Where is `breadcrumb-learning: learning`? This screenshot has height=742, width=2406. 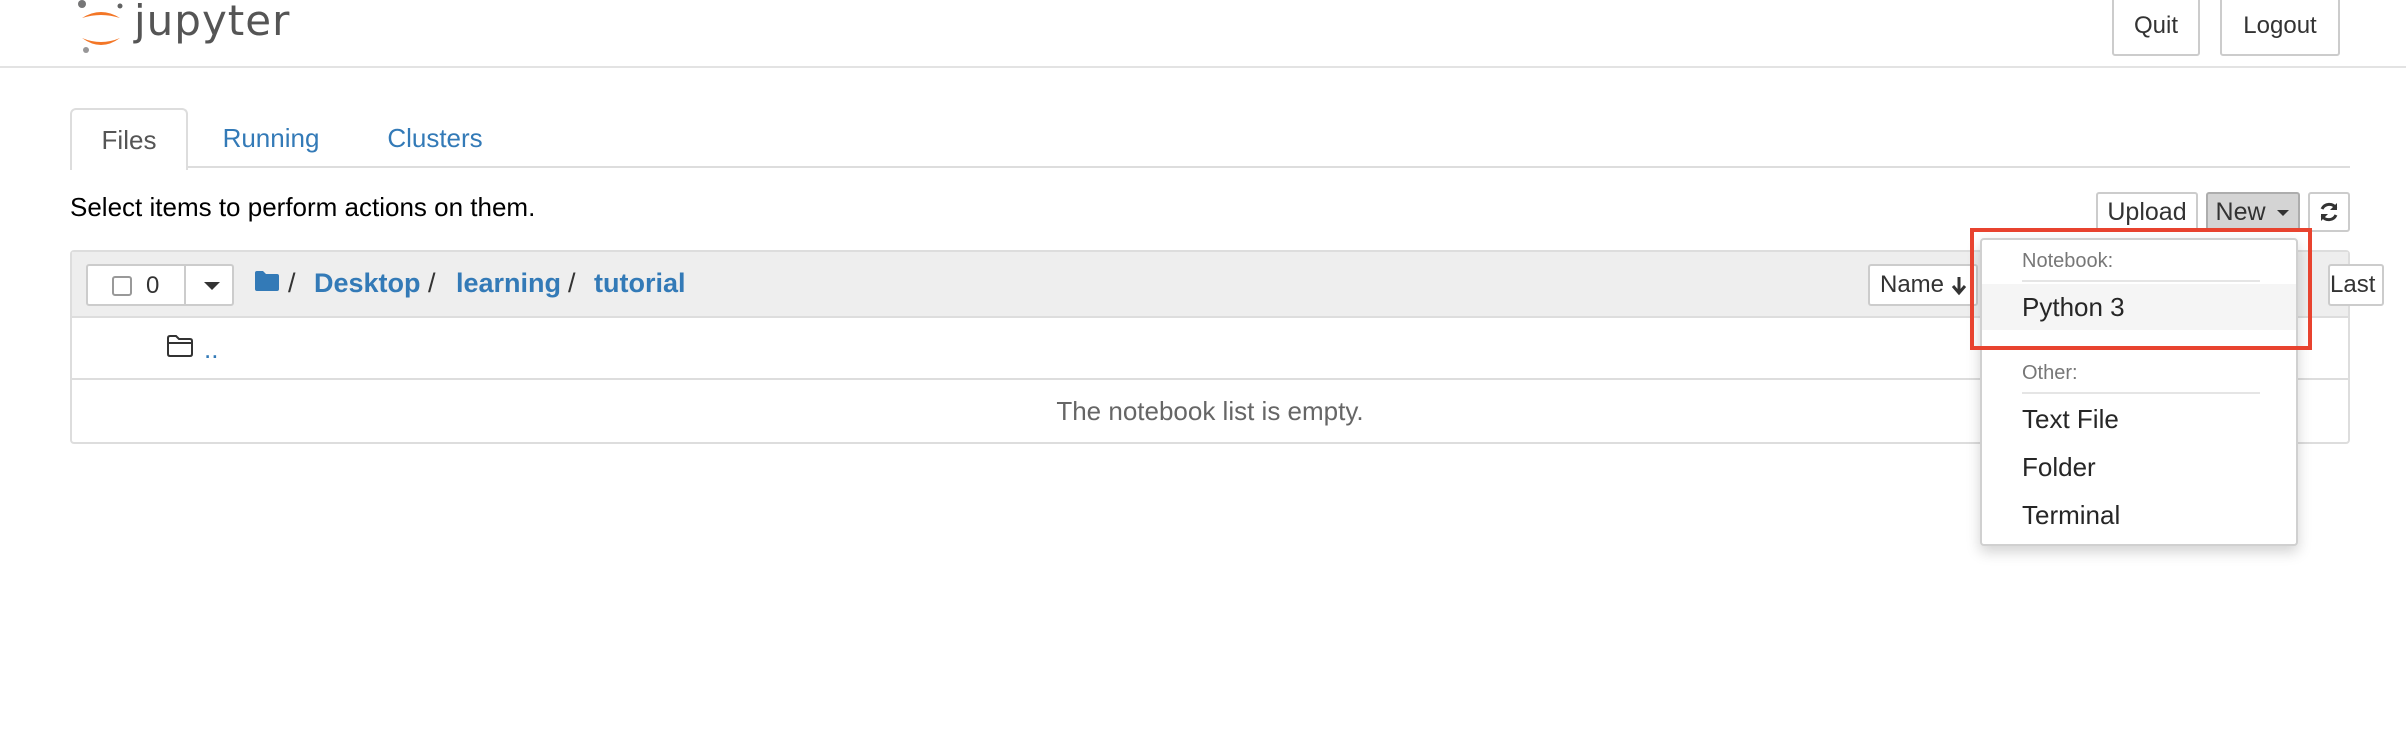
breadcrumb-learning: learning is located at coordinates (508, 283).